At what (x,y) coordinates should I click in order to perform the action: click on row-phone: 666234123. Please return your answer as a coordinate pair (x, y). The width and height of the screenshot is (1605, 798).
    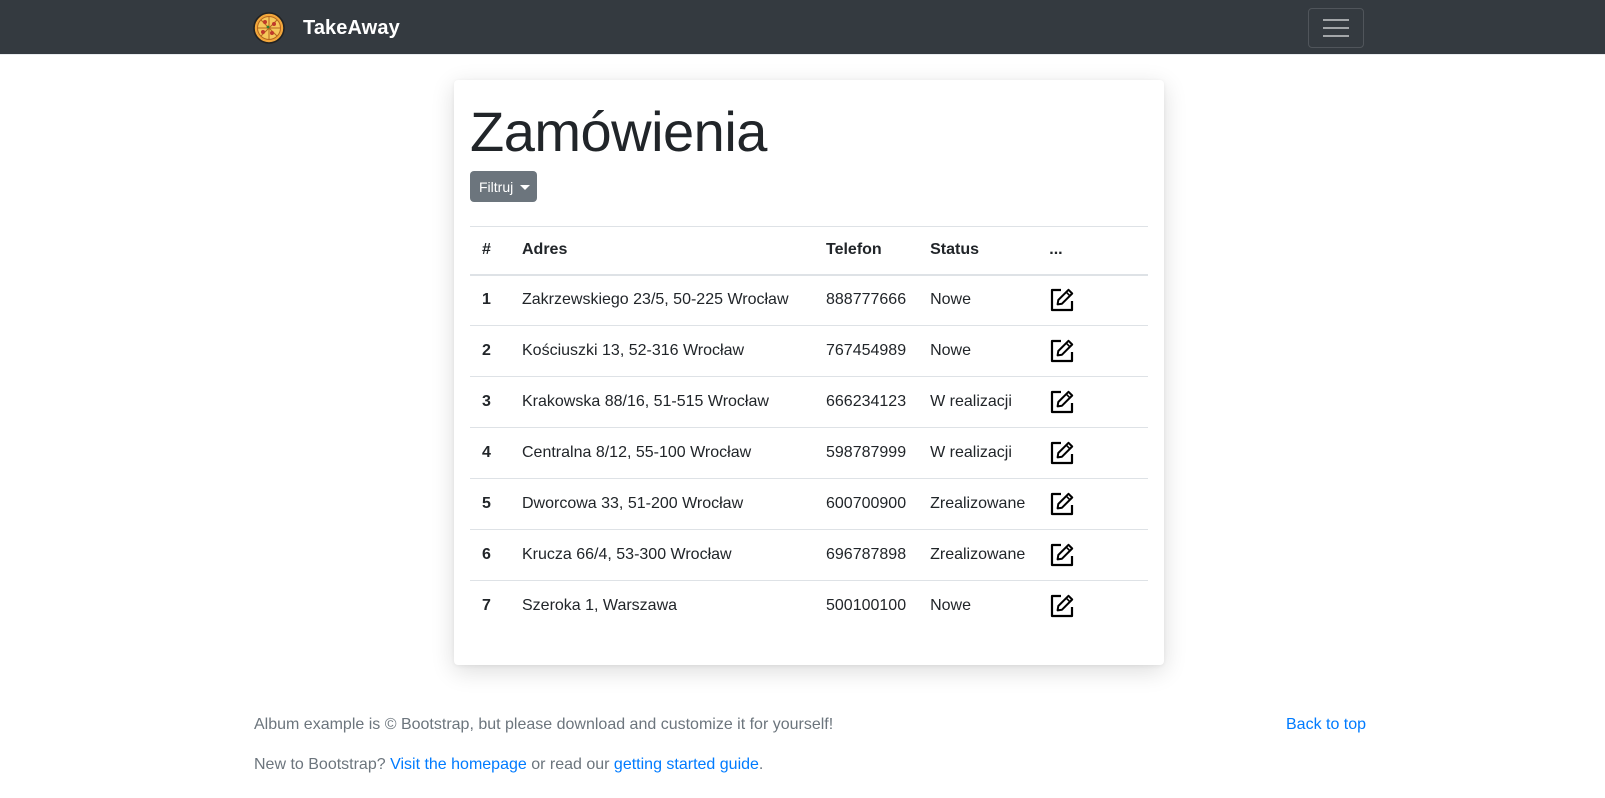
    Looking at the image, I should click on (866, 402).